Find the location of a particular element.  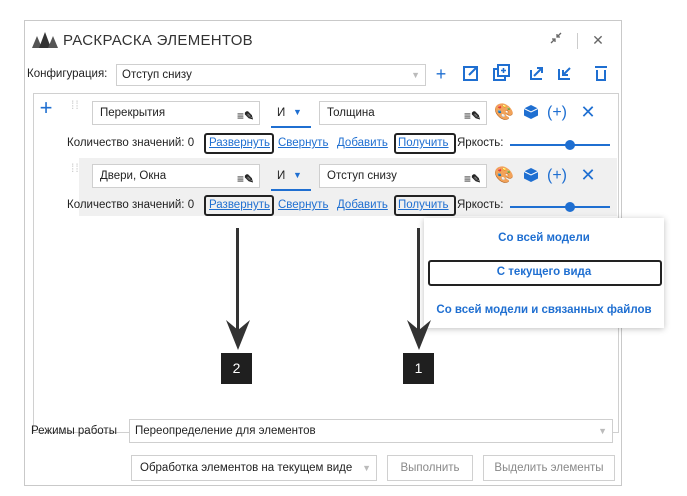

callout-badge-2: 2 is located at coordinates (236, 368).